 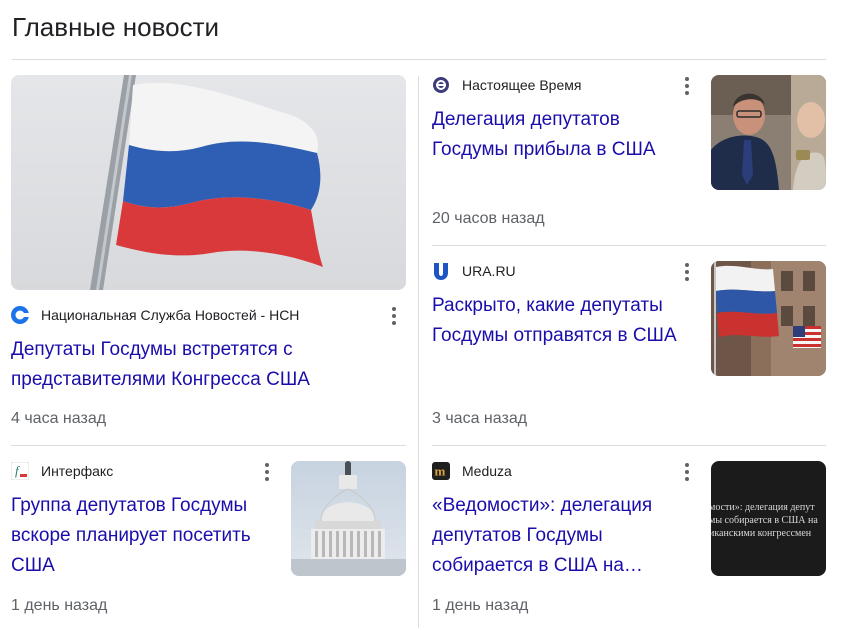 I want to click on timestamp: 3 часа назад, so click(x=480, y=418).